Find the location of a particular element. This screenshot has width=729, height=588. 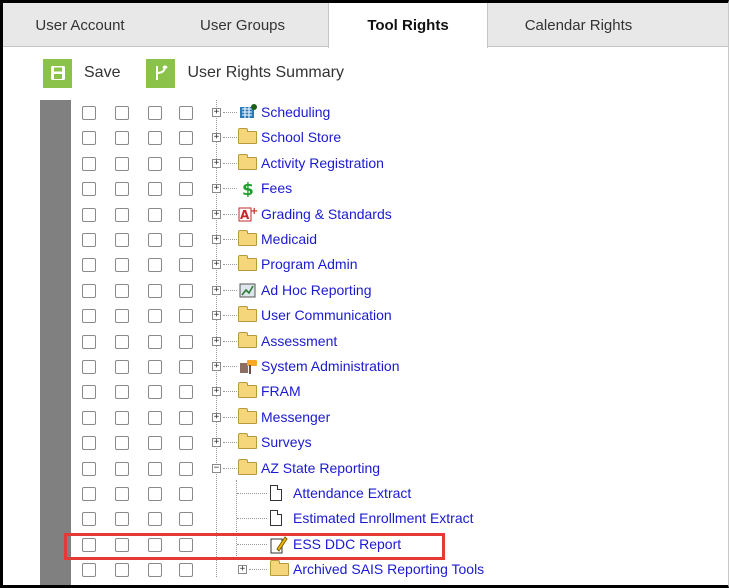

tree-item-label: ESS DDC Report is located at coordinates (347, 544).